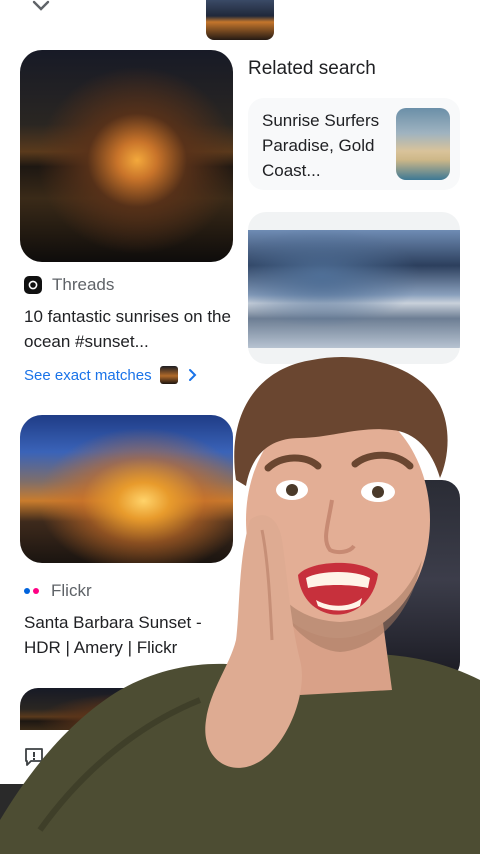 The width and height of the screenshot is (480, 854). What do you see at coordinates (240, 20) in the screenshot?
I see `top-thumbnail` at bounding box center [240, 20].